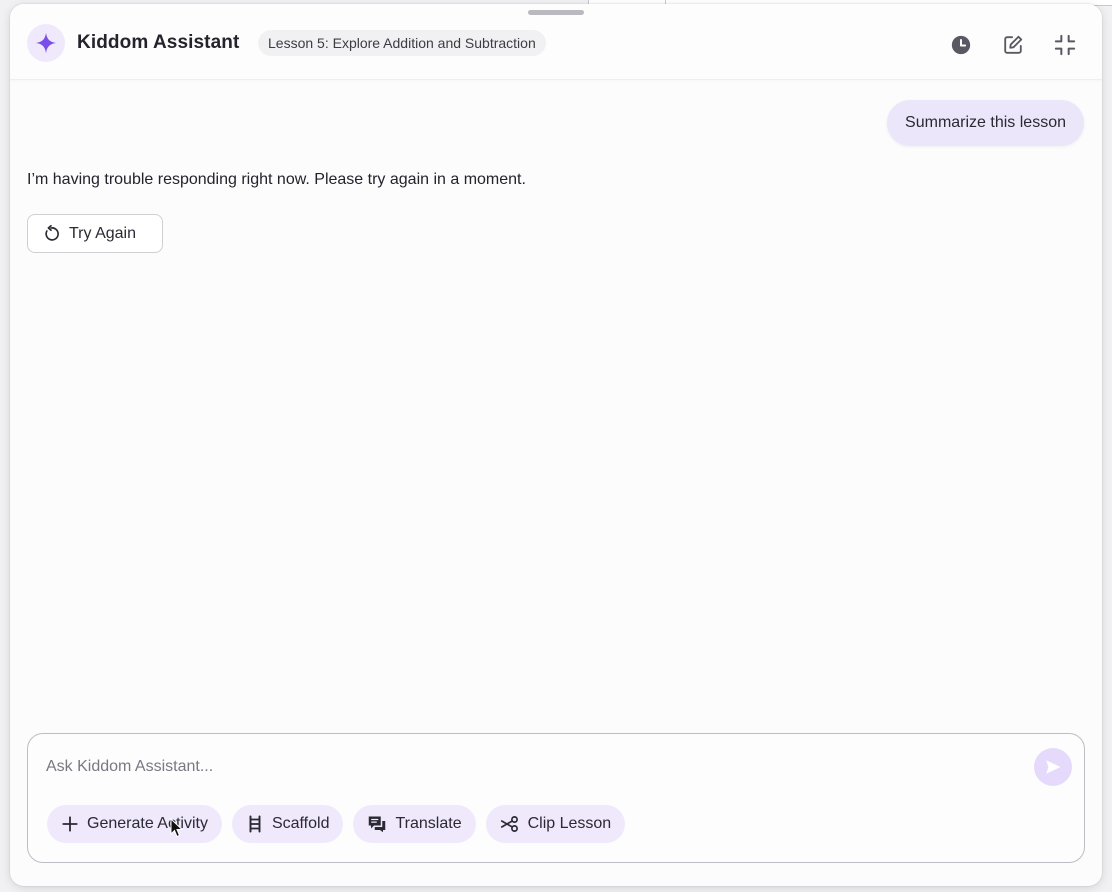 The height and width of the screenshot is (892, 1112). I want to click on clip-lesson-button: Clip Lesson, so click(555, 824).